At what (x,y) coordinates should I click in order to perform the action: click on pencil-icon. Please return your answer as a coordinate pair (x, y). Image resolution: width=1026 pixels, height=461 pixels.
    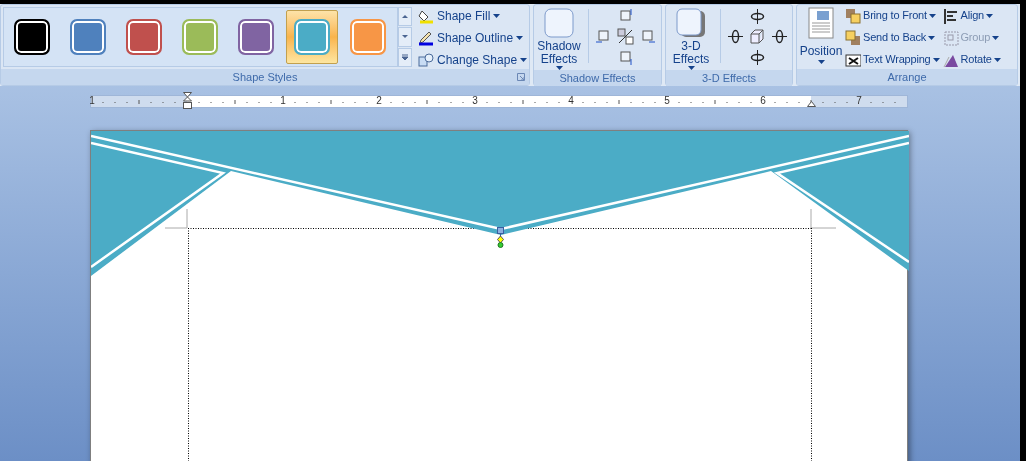
    Looking at the image, I should click on (426, 37).